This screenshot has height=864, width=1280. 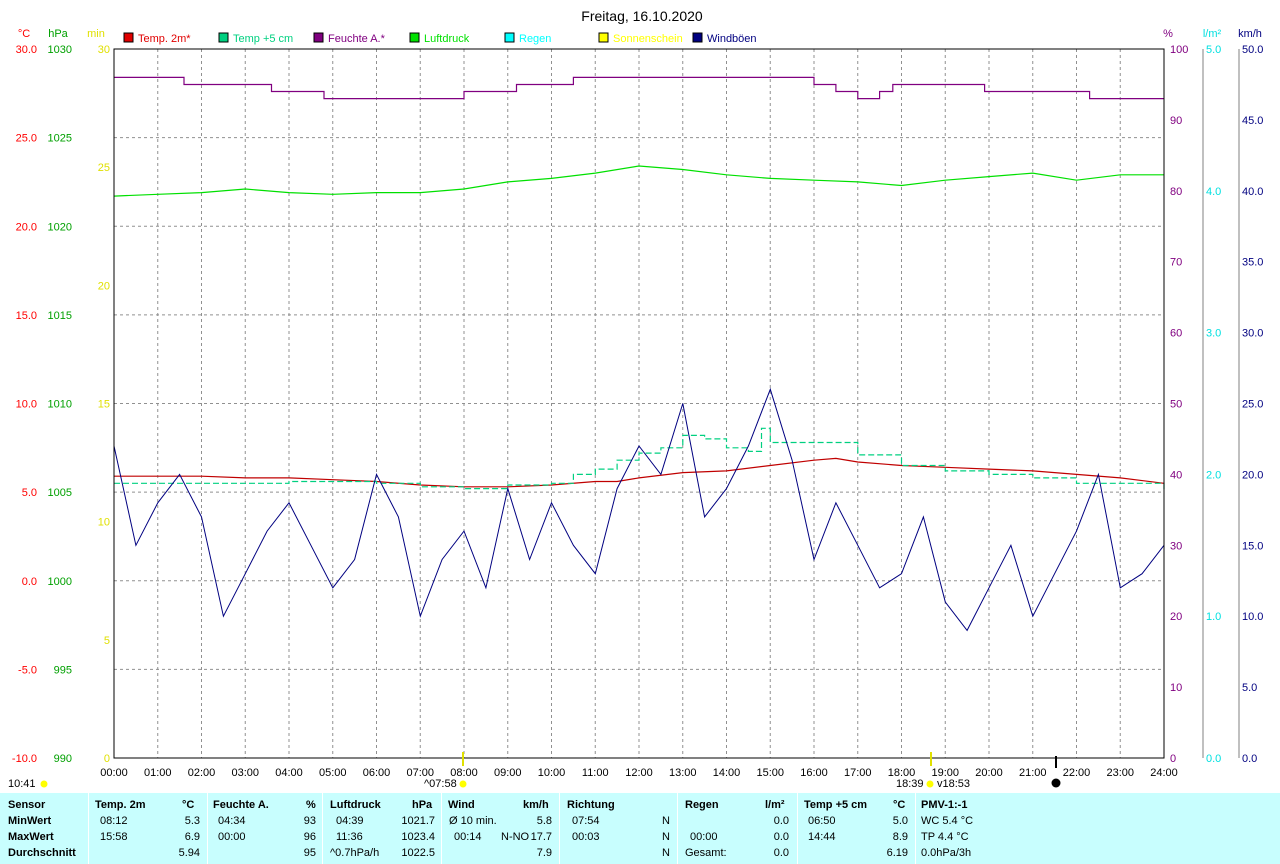 I want to click on pmv-header: PMV-1:-1, so click(x=944, y=805).